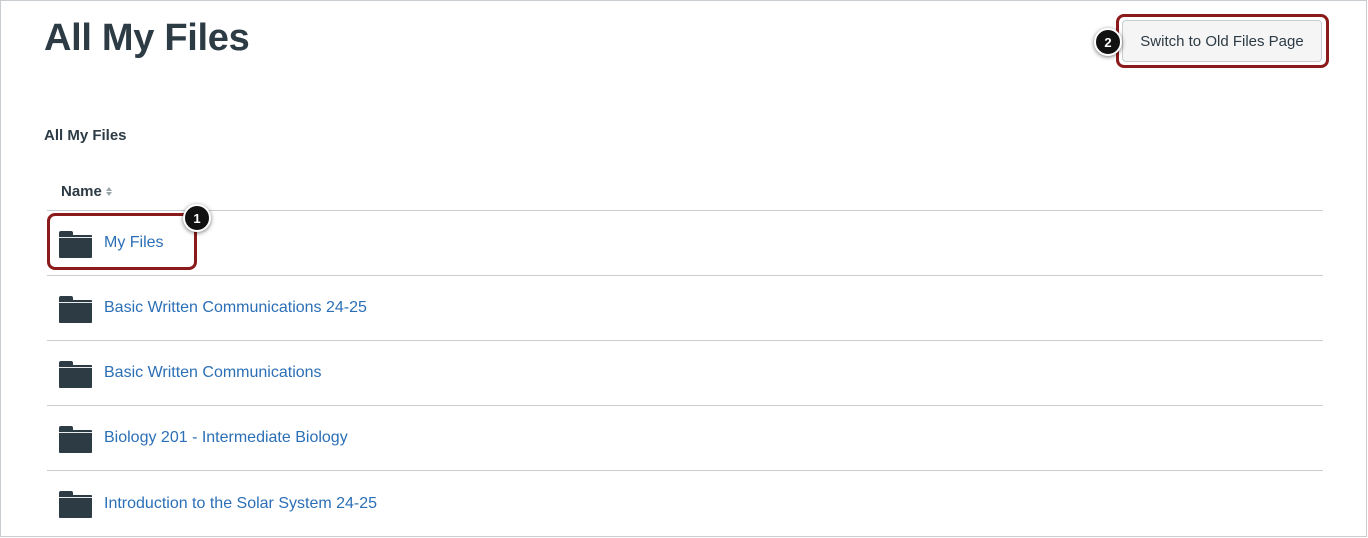 This screenshot has width=1368, height=538. Describe the element at coordinates (240, 504) in the screenshot. I see `folder-link: Introduction to the Solar System 24-25` at that location.